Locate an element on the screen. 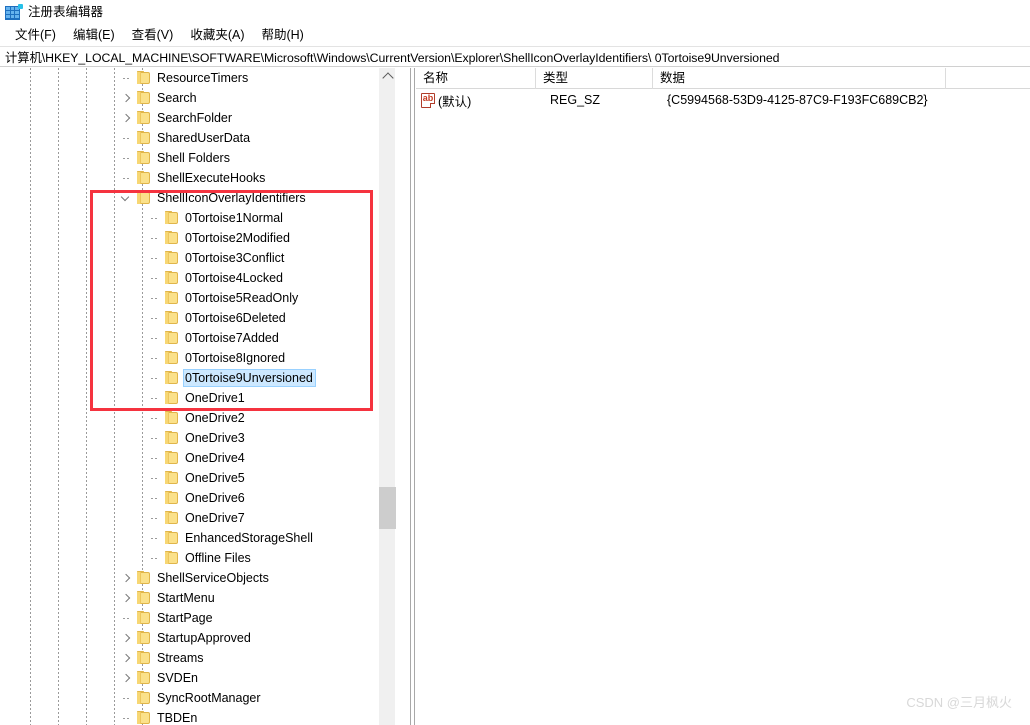 This screenshot has width=1030, height=725. tree-item-searchfolder: SearchFolder is located at coordinates (197, 118).